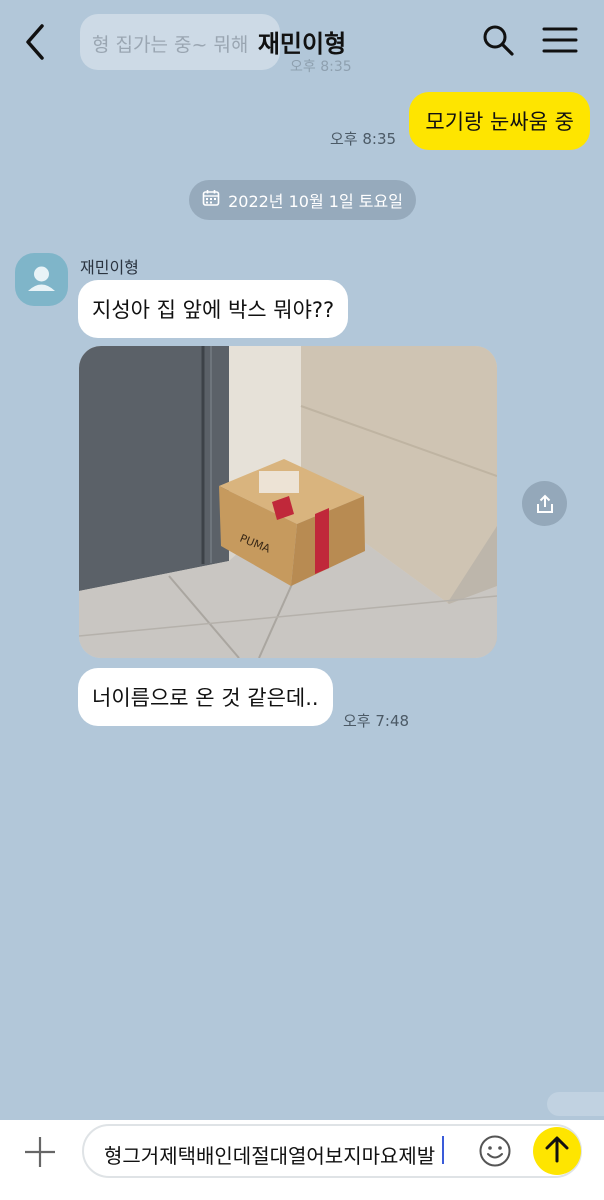  What do you see at coordinates (560, 40) in the screenshot?
I see `hamburger-menu-icon` at bounding box center [560, 40].